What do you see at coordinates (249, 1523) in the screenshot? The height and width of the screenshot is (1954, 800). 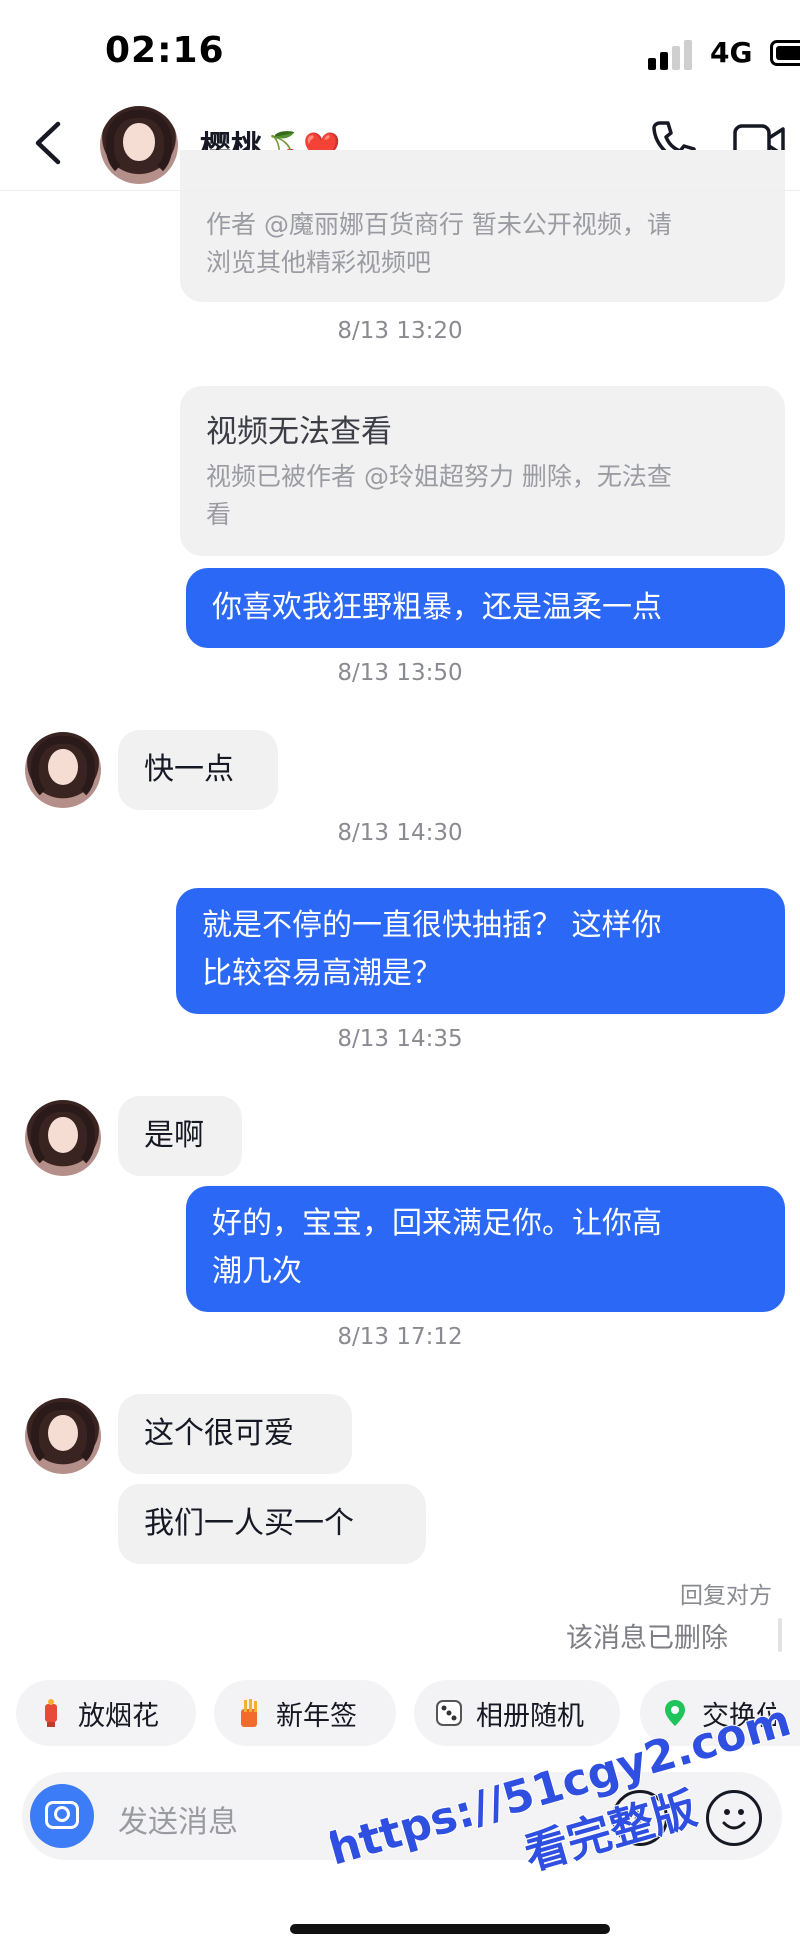 I see `message-text: 我们一人买一个` at bounding box center [249, 1523].